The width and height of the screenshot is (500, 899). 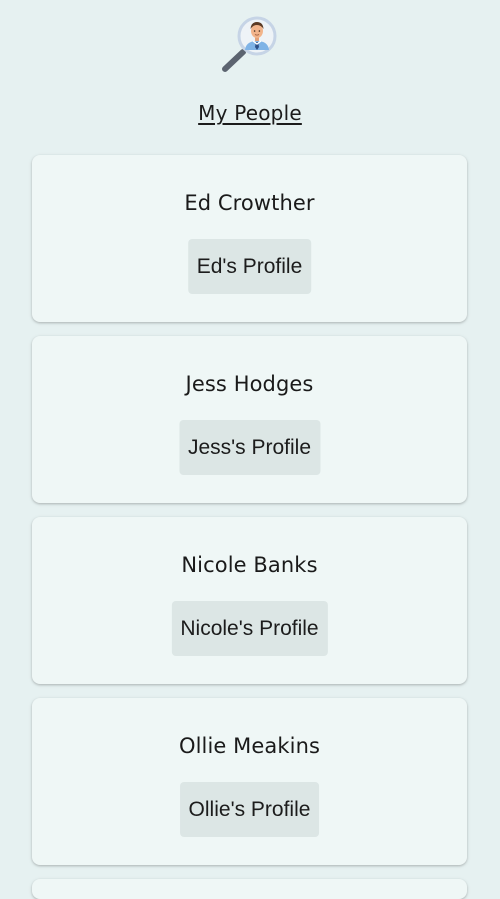 What do you see at coordinates (249, 746) in the screenshot?
I see `person-name: Ollie Meakins` at bounding box center [249, 746].